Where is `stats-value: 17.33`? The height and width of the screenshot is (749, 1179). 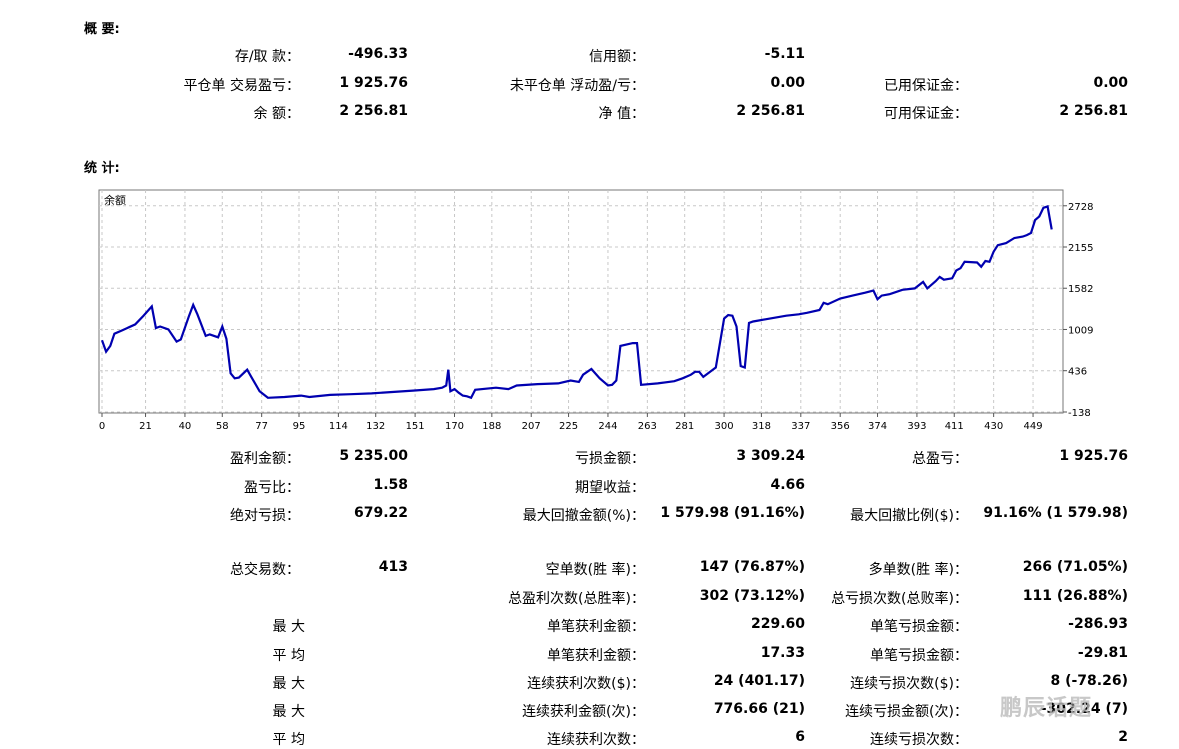
stats-value: 17.33 is located at coordinates (782, 653).